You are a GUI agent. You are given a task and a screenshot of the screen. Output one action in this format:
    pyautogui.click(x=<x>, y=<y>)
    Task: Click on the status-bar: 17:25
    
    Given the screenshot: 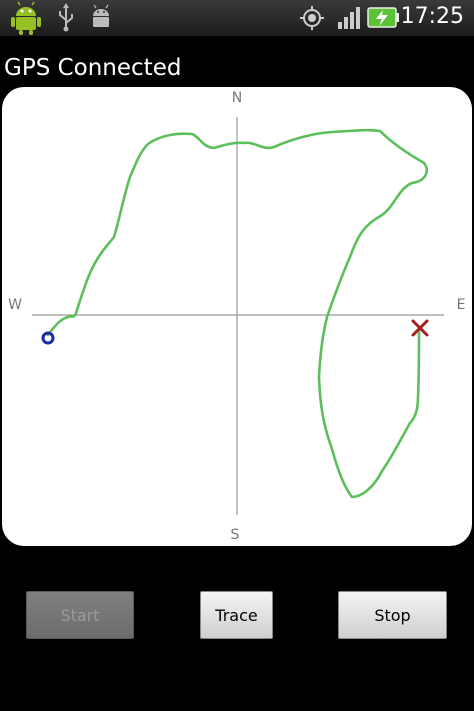 What is the action you would take?
    pyautogui.click(x=237, y=18)
    